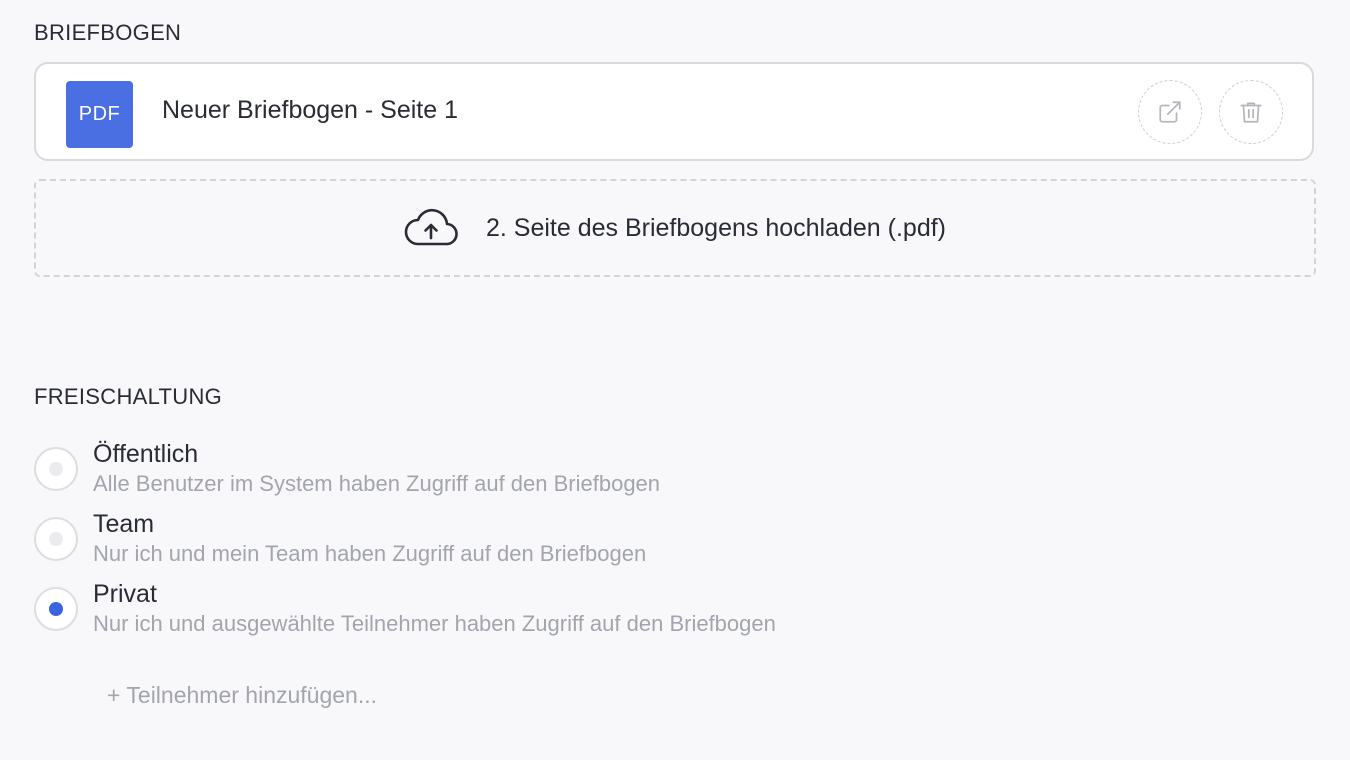 This screenshot has height=760, width=1350. Describe the element at coordinates (128, 396) in the screenshot. I see `section-title-freischaltung: FREISCHALTUNG` at that location.